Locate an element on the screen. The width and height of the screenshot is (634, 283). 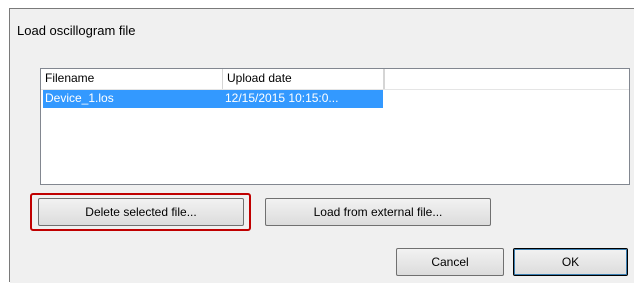
column-header-filename: Filename is located at coordinates (132, 79).